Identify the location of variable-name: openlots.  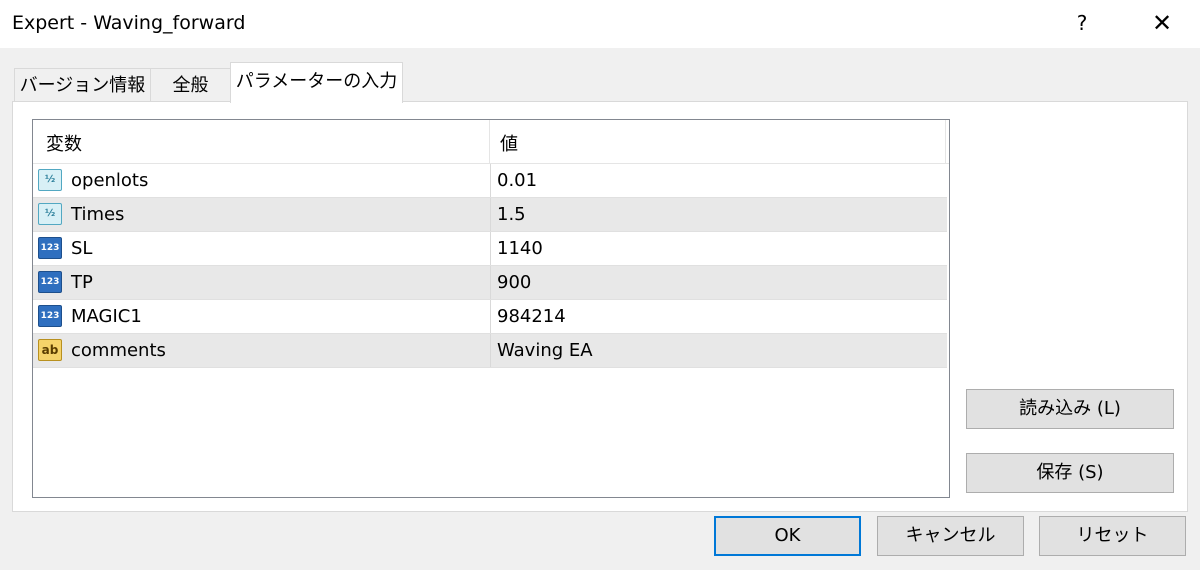
(110, 180).